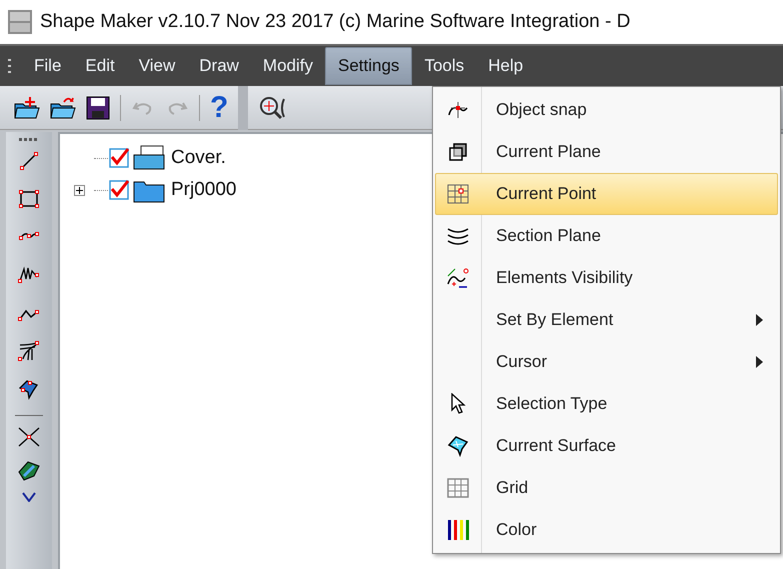 The height and width of the screenshot is (569, 783). What do you see at coordinates (458, 110) in the screenshot?
I see `snap-curve-icon` at bounding box center [458, 110].